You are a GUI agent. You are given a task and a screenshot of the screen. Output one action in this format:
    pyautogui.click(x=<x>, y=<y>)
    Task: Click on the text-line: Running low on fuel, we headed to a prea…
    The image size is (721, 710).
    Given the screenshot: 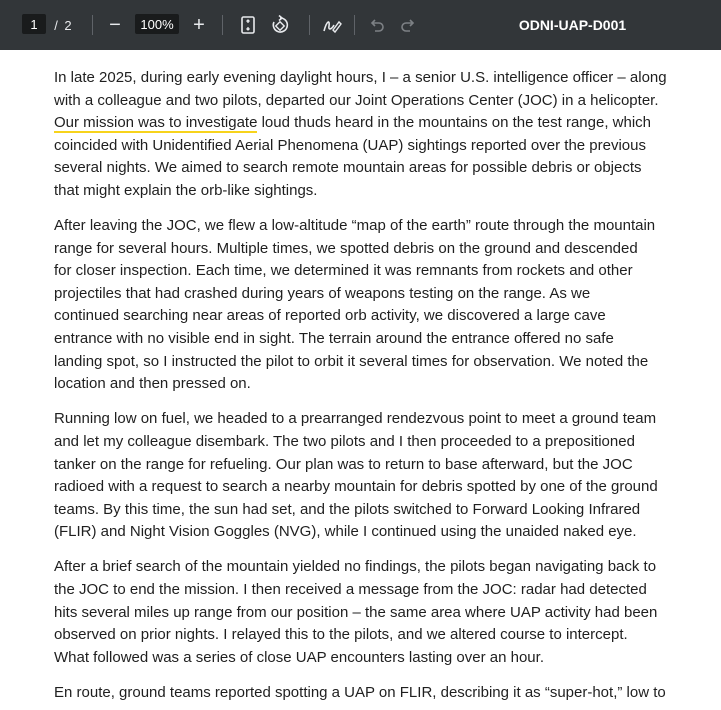 What is the action you would take?
    pyautogui.click(x=355, y=419)
    